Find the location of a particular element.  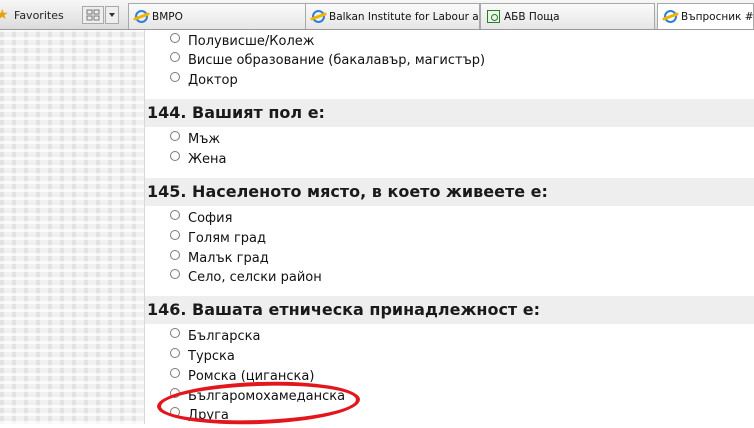

tab-vmro: ВМРО is located at coordinates (217, 16).